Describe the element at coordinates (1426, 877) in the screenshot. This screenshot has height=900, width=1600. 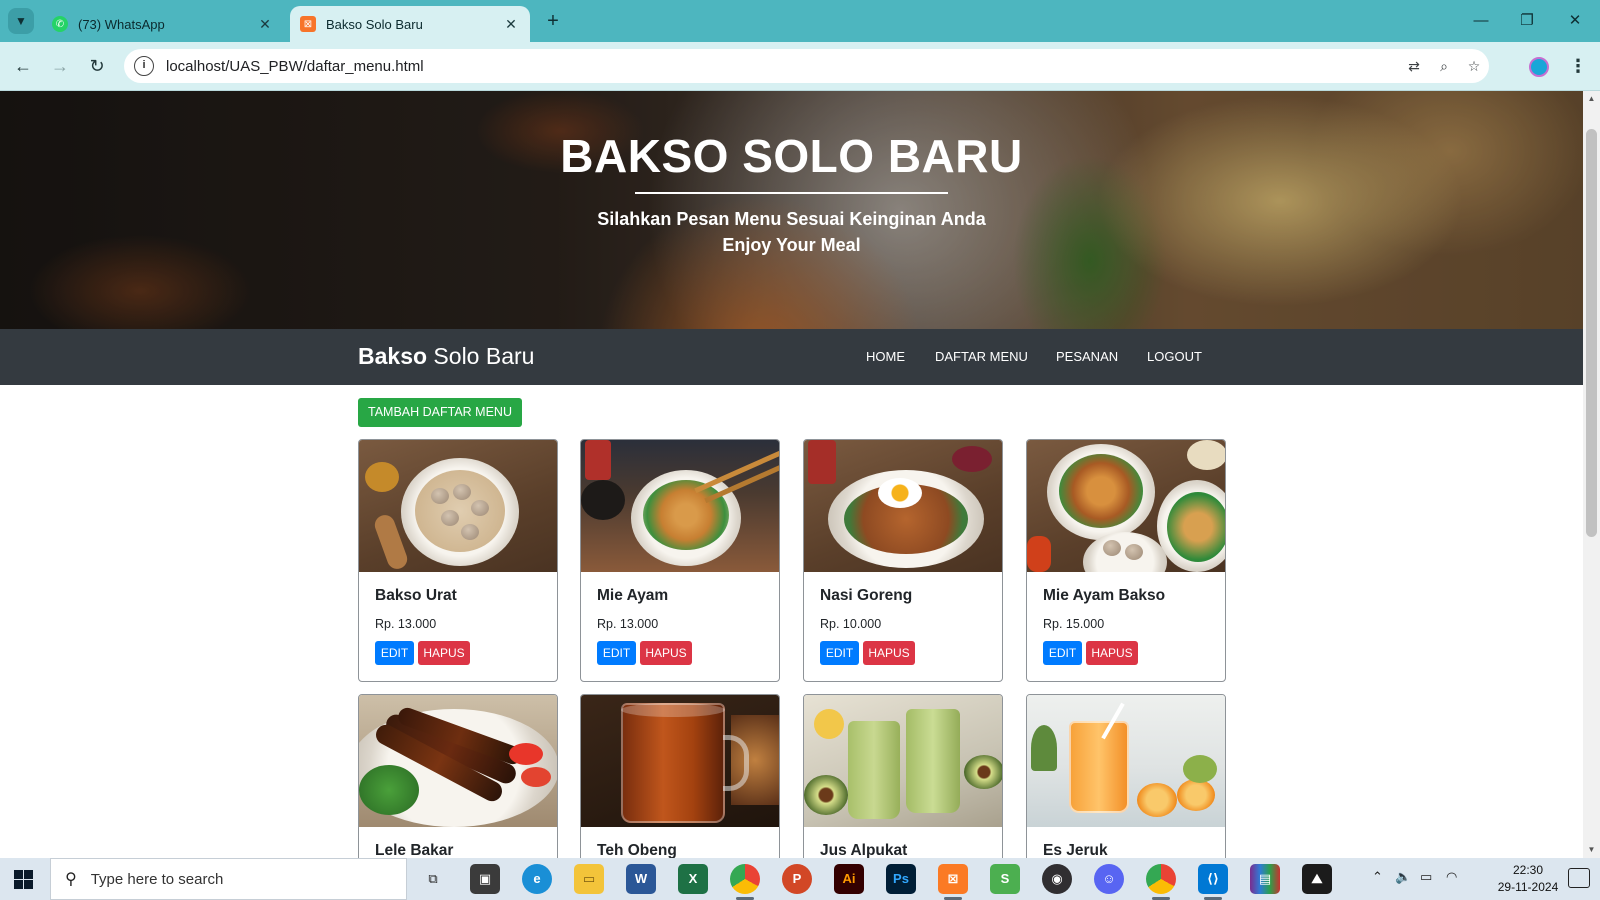
I see `battery-icon: ▭` at that location.